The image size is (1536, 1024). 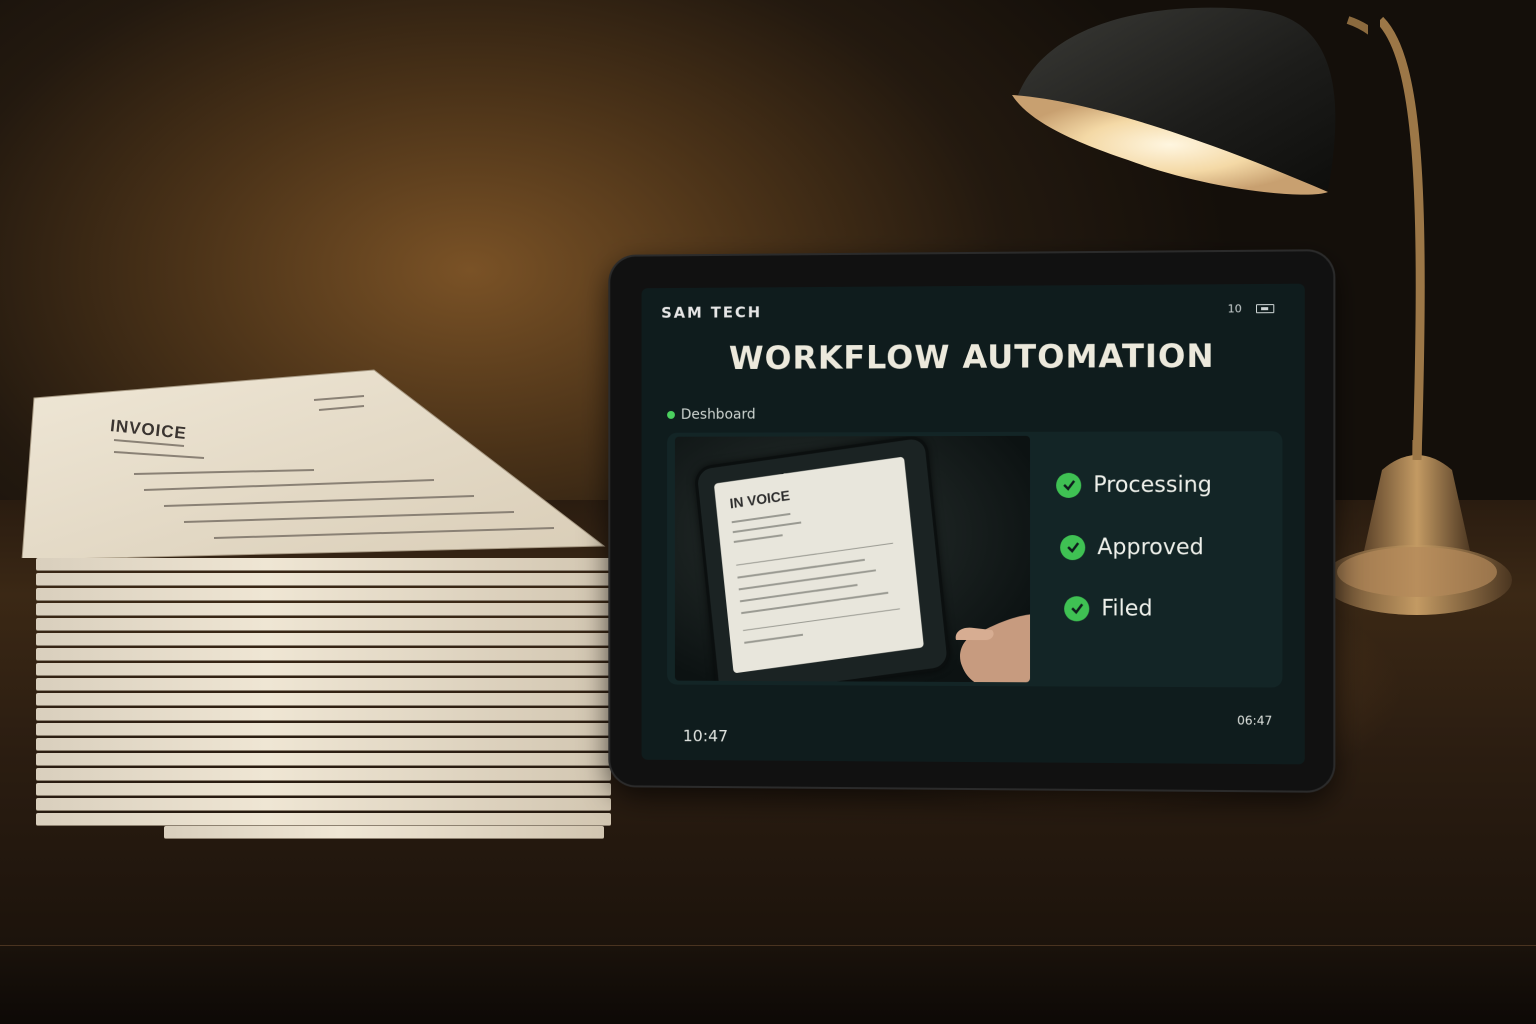 I want to click on checklist-item: Filed, so click(x=1108, y=608).